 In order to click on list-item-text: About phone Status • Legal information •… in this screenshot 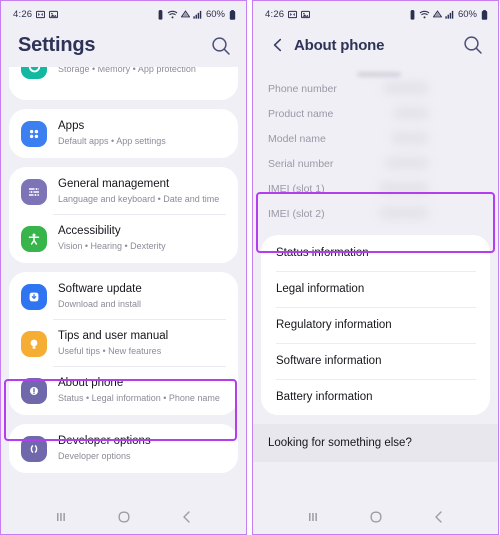, I will do `click(142, 390)`.